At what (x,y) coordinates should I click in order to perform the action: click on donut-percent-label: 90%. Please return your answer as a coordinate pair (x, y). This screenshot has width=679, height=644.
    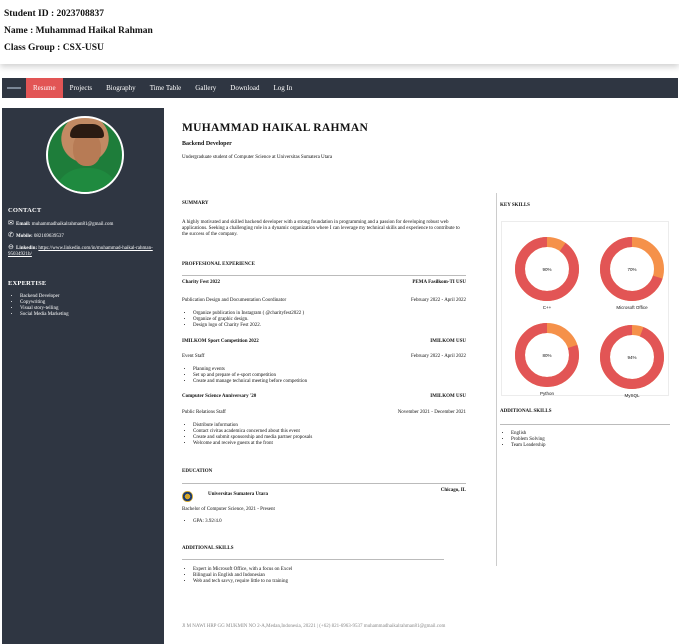
    Looking at the image, I should click on (546, 269).